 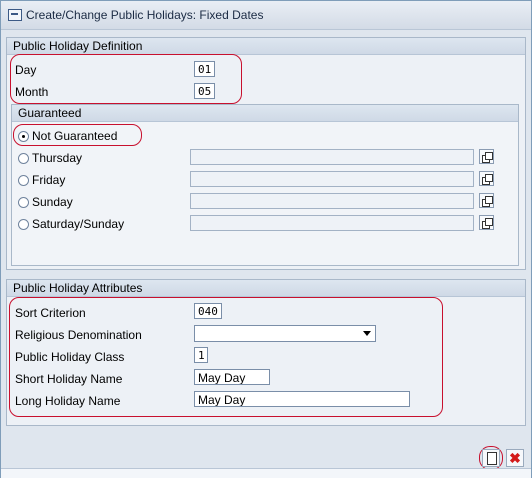 I want to click on thursday-label: Thursday, so click(x=57, y=158).